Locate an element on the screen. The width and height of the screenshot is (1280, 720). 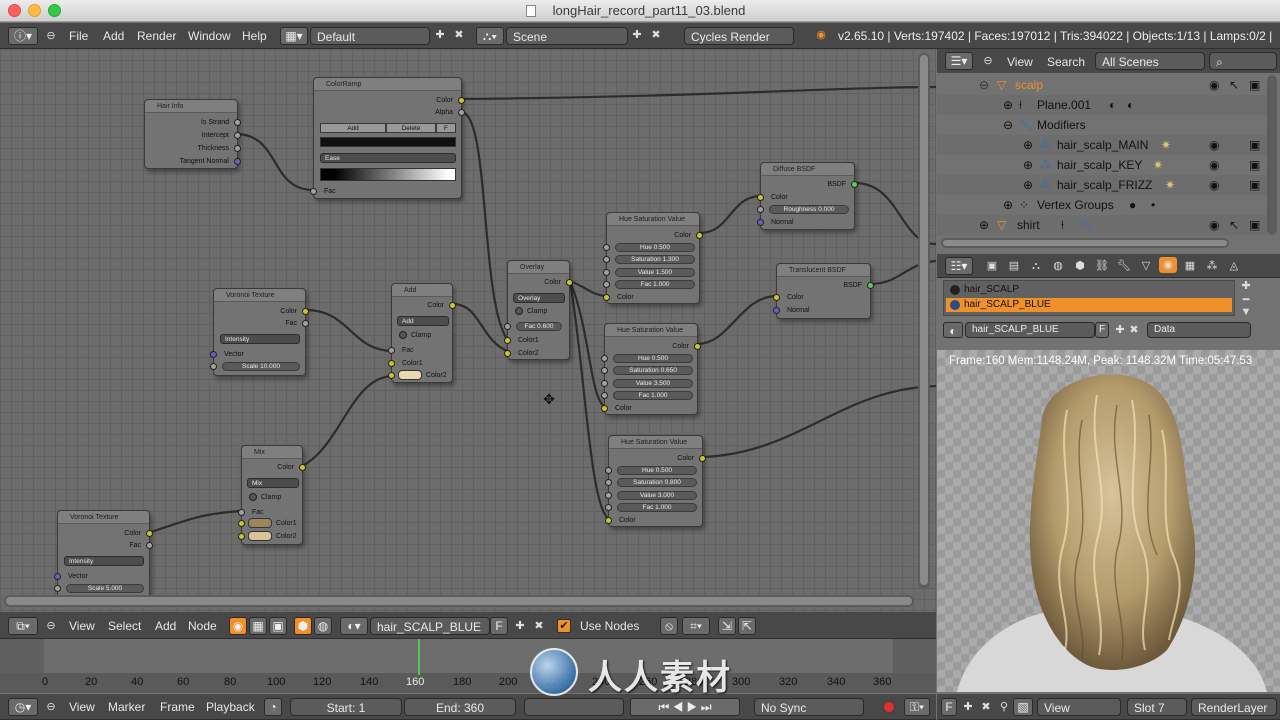
constraints-tab-icon: ⛓ is located at coordinates (1102, 266).